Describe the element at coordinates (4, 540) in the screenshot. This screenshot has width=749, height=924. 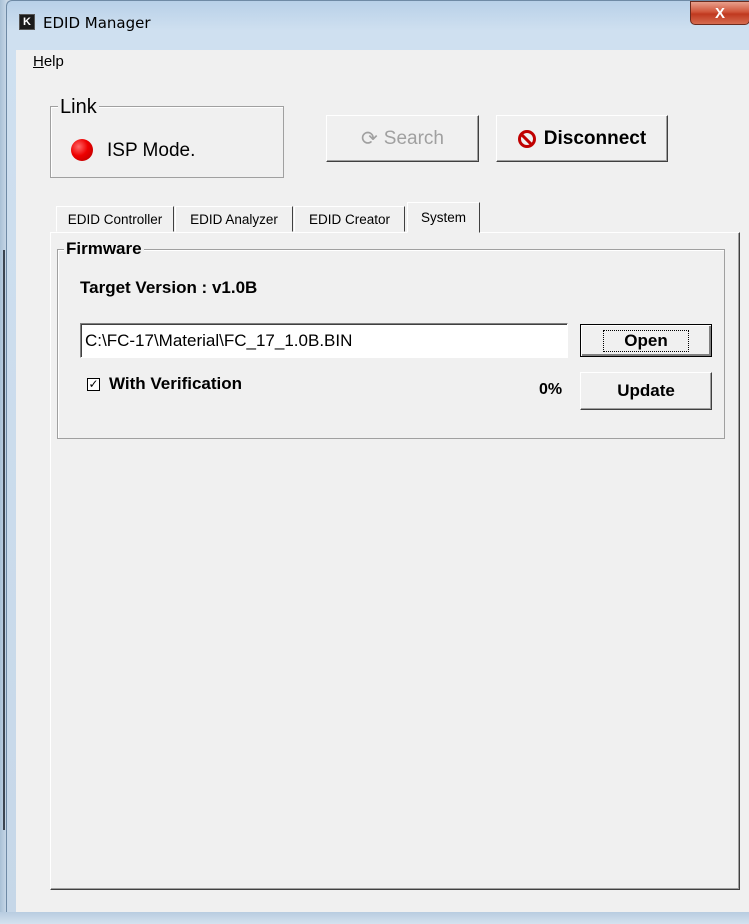
I see `window-left-shadow` at that location.